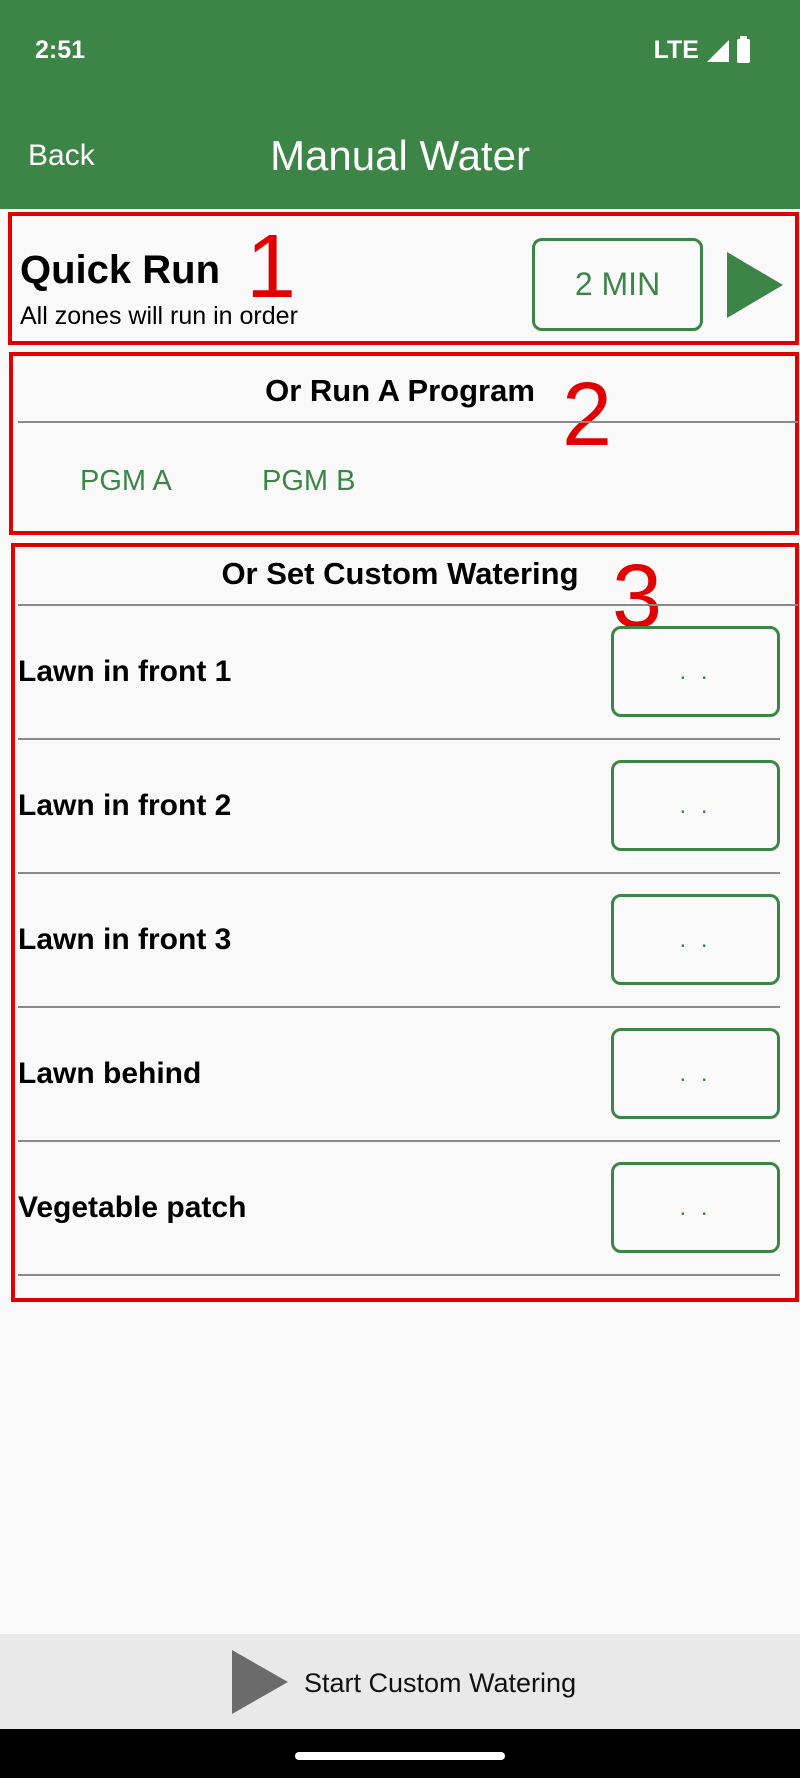  Describe the element at coordinates (125, 939) in the screenshot. I see `zone-label: Lawn in front 3` at that location.